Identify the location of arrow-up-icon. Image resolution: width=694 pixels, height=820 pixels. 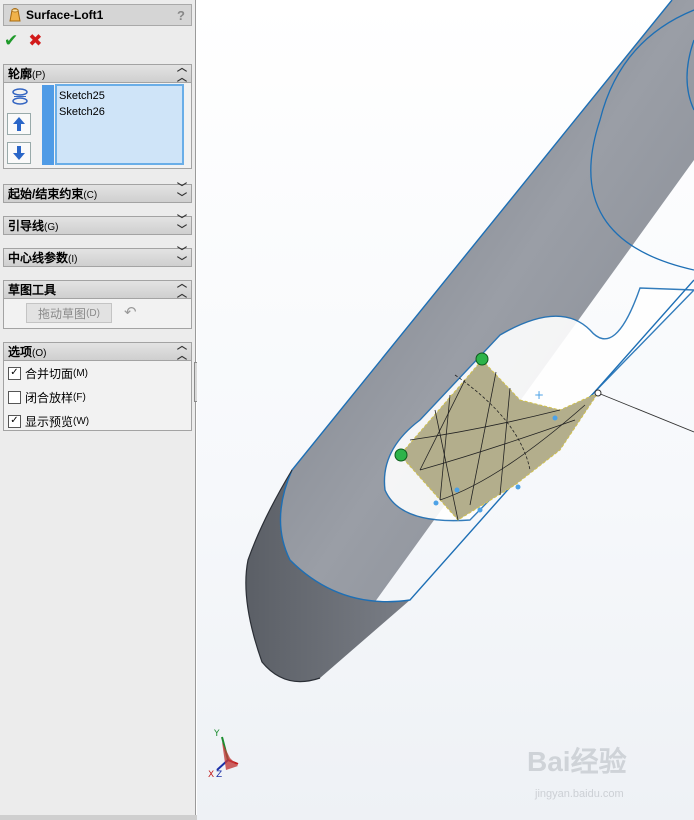
(19, 124).